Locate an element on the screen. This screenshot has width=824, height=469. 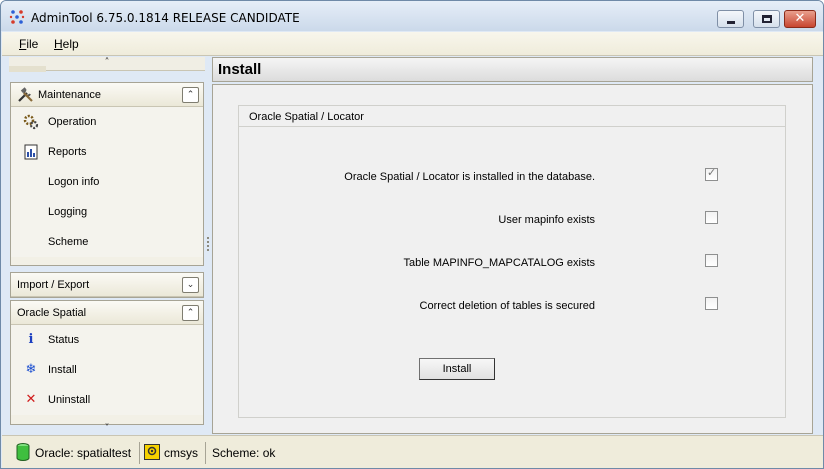
group-maintenance-title: Maintenance is located at coordinates (69, 95).